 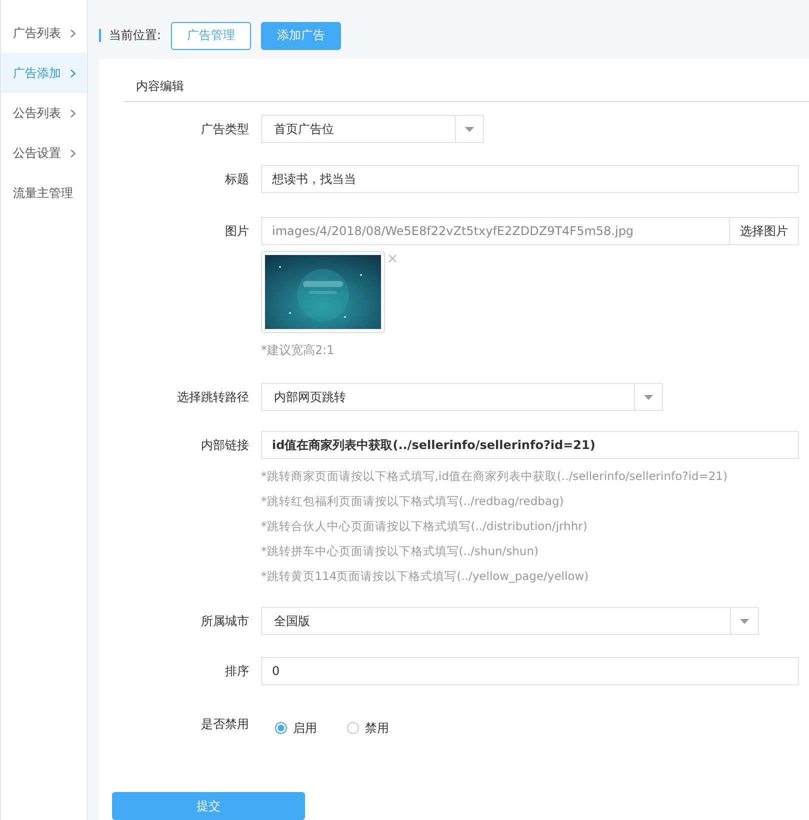 I want to click on field-label: 是否禁用, so click(x=225, y=724).